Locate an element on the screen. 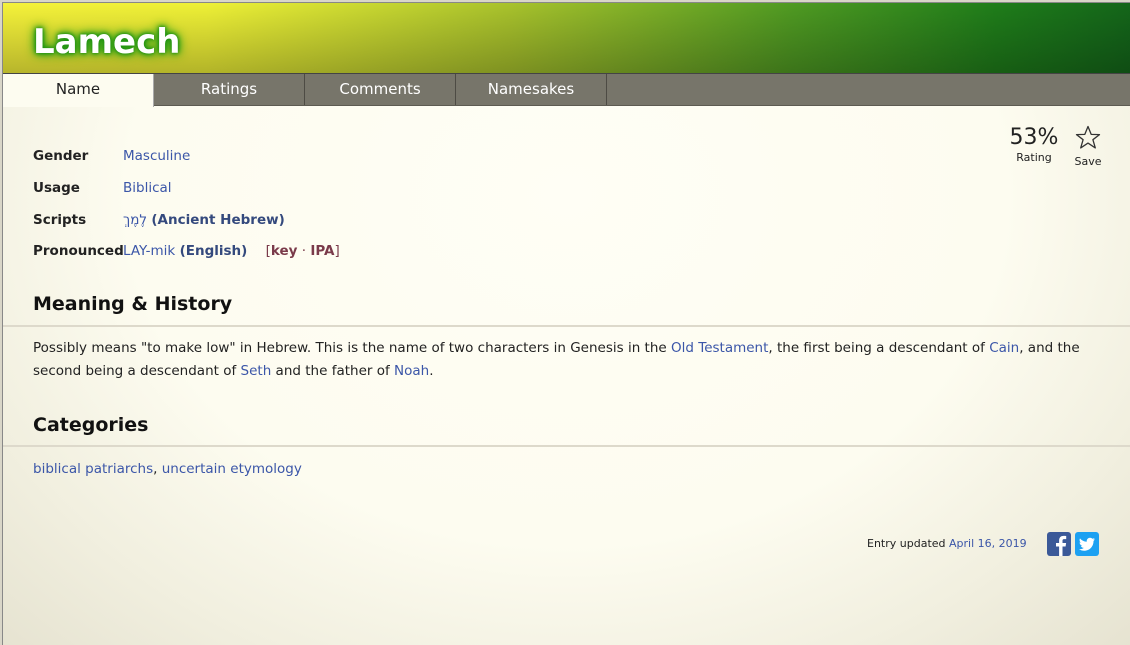 The width and height of the screenshot is (1130, 645). page-title: Lamech is located at coordinates (107, 42).